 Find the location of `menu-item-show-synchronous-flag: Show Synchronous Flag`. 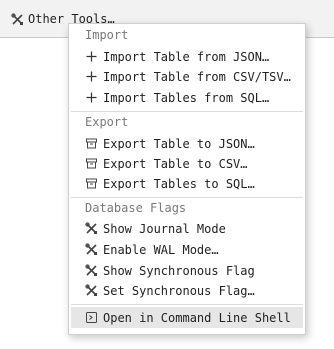

menu-item-show-synchronous-flag: Show Synchronous Flag is located at coordinates (170, 270).